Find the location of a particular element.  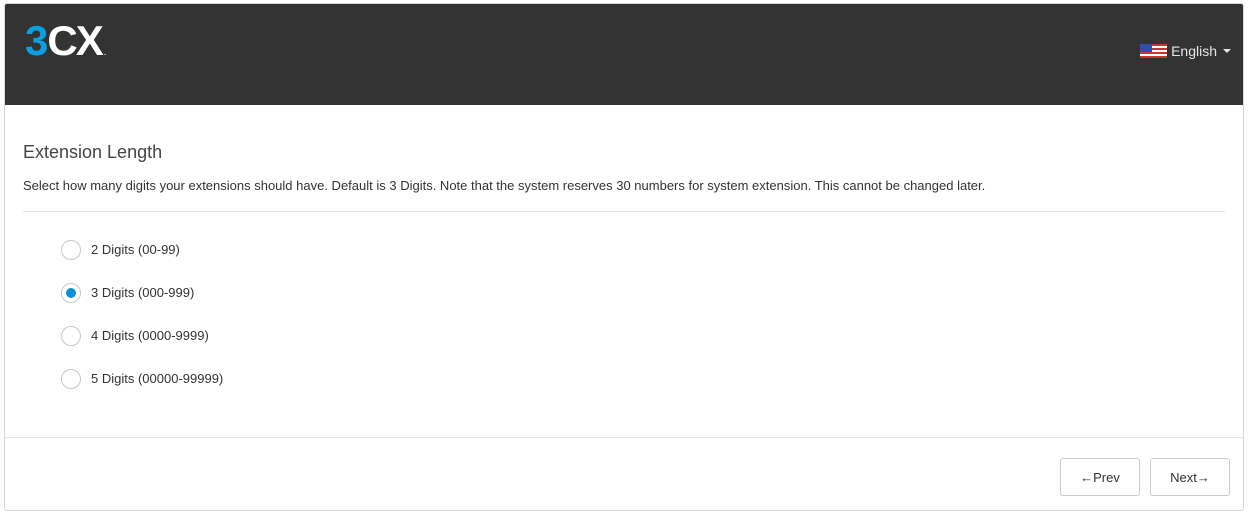

option-2-digits: 2 Digits (00-99) is located at coordinates (643, 249).